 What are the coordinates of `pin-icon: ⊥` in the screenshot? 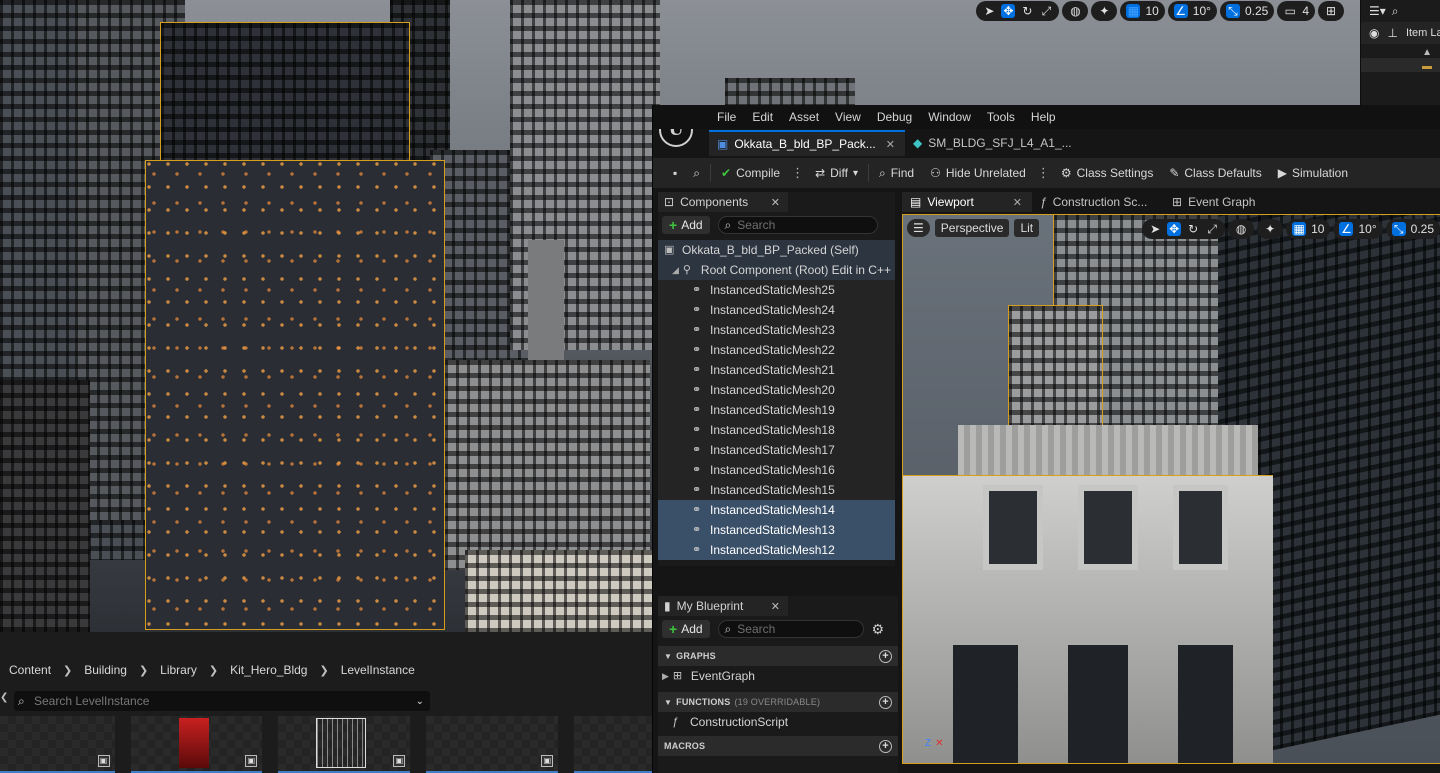 It's located at (1392, 33).